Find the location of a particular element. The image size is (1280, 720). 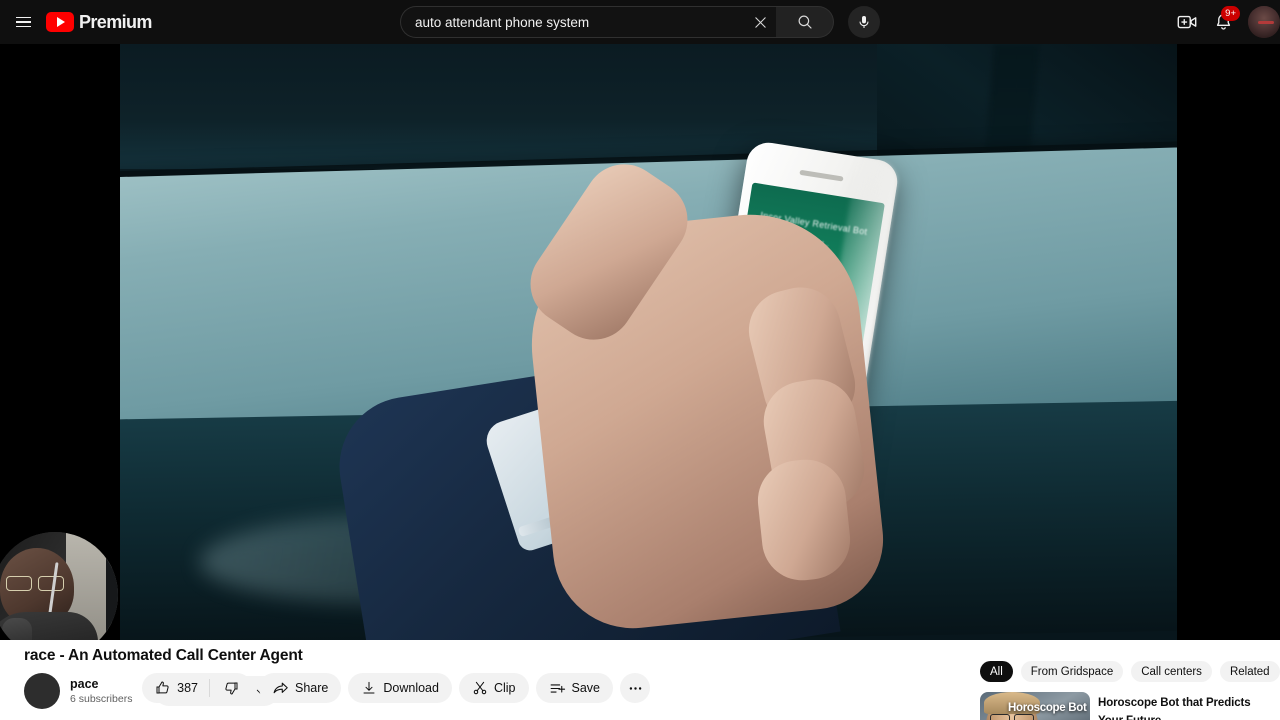

channel-avatar is located at coordinates (42, 691).